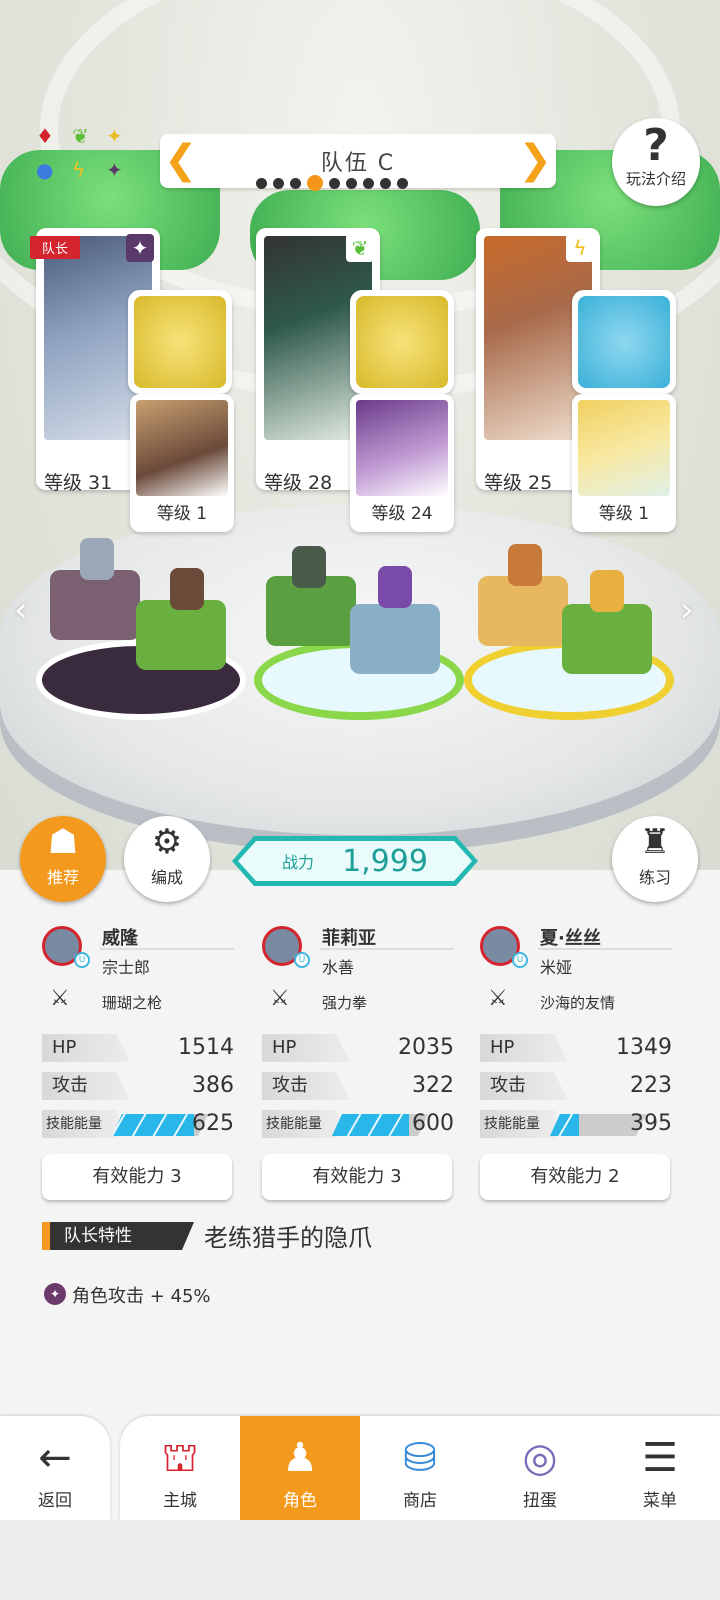  Describe the element at coordinates (654, 877) in the screenshot. I see `practice-label: 练习` at that location.